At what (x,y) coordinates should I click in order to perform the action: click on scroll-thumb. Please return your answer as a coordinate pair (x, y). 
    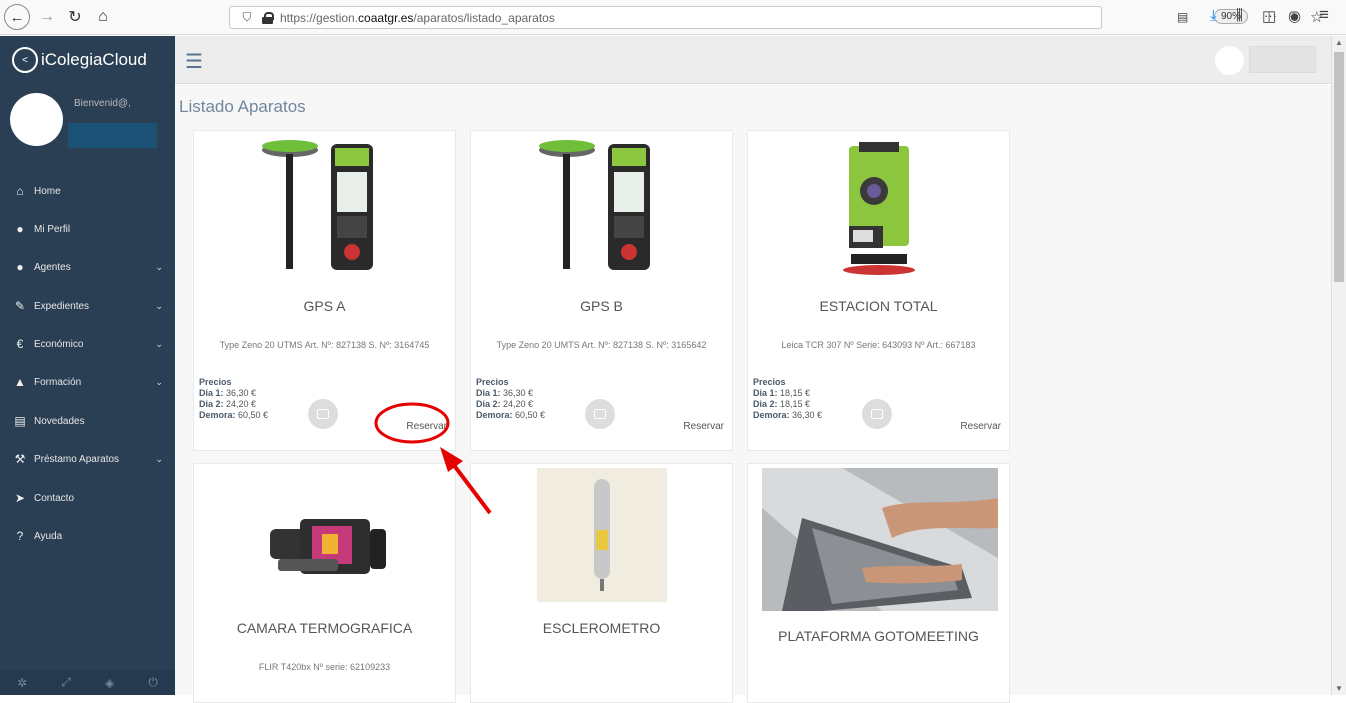
    Looking at the image, I should click on (1339, 167).